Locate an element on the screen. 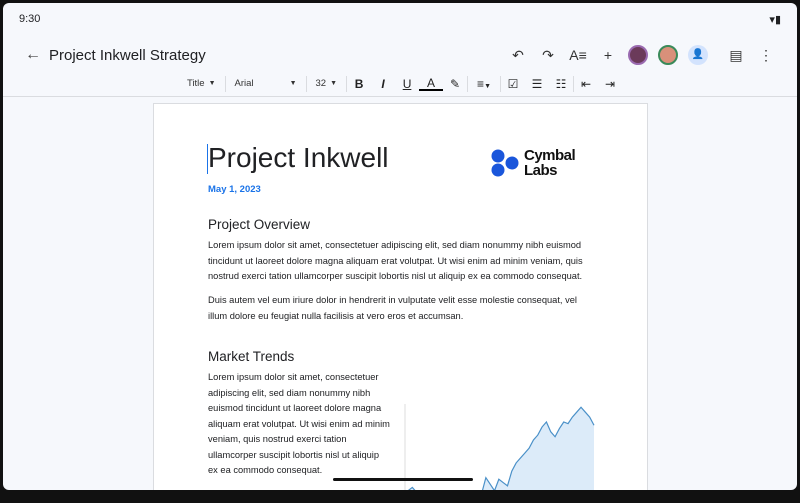  home-indicator is located at coordinates (403, 479).